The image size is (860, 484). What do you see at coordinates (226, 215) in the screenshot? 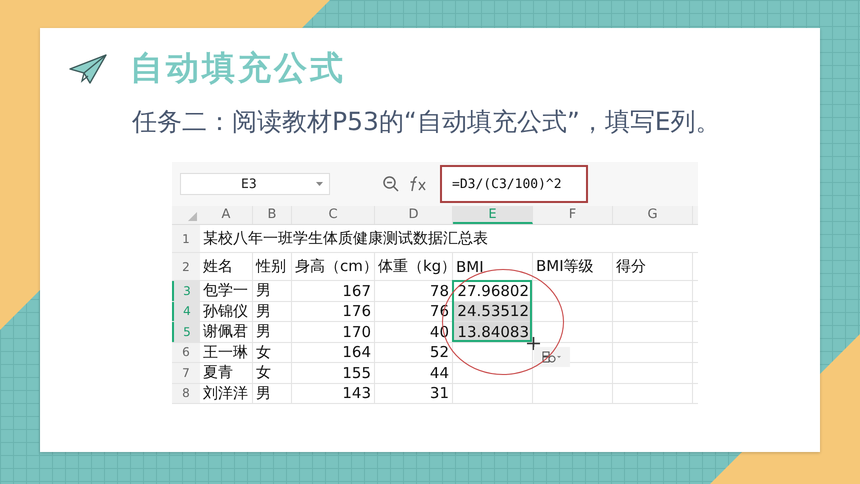
I see `column-header: A` at bounding box center [226, 215].